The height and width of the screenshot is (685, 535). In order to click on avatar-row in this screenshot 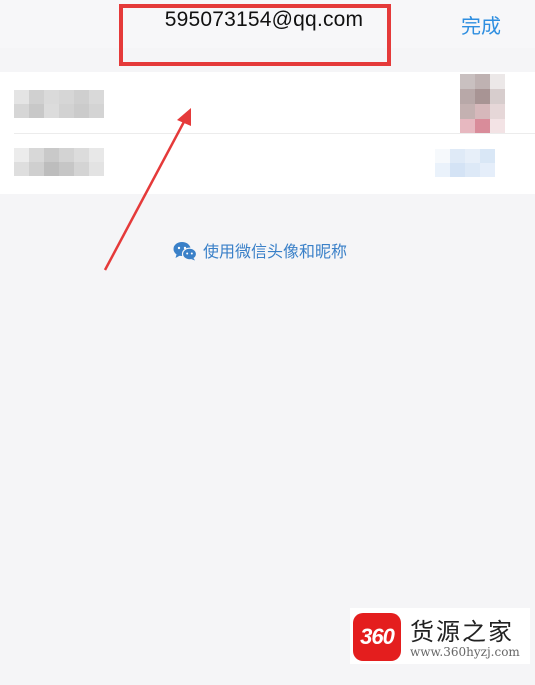, I will do `click(267, 103)`.